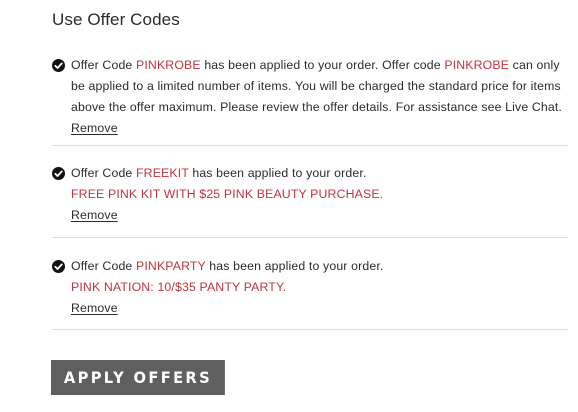  What do you see at coordinates (162, 173) in the screenshot?
I see `offer-code: FREEKIT` at bounding box center [162, 173].